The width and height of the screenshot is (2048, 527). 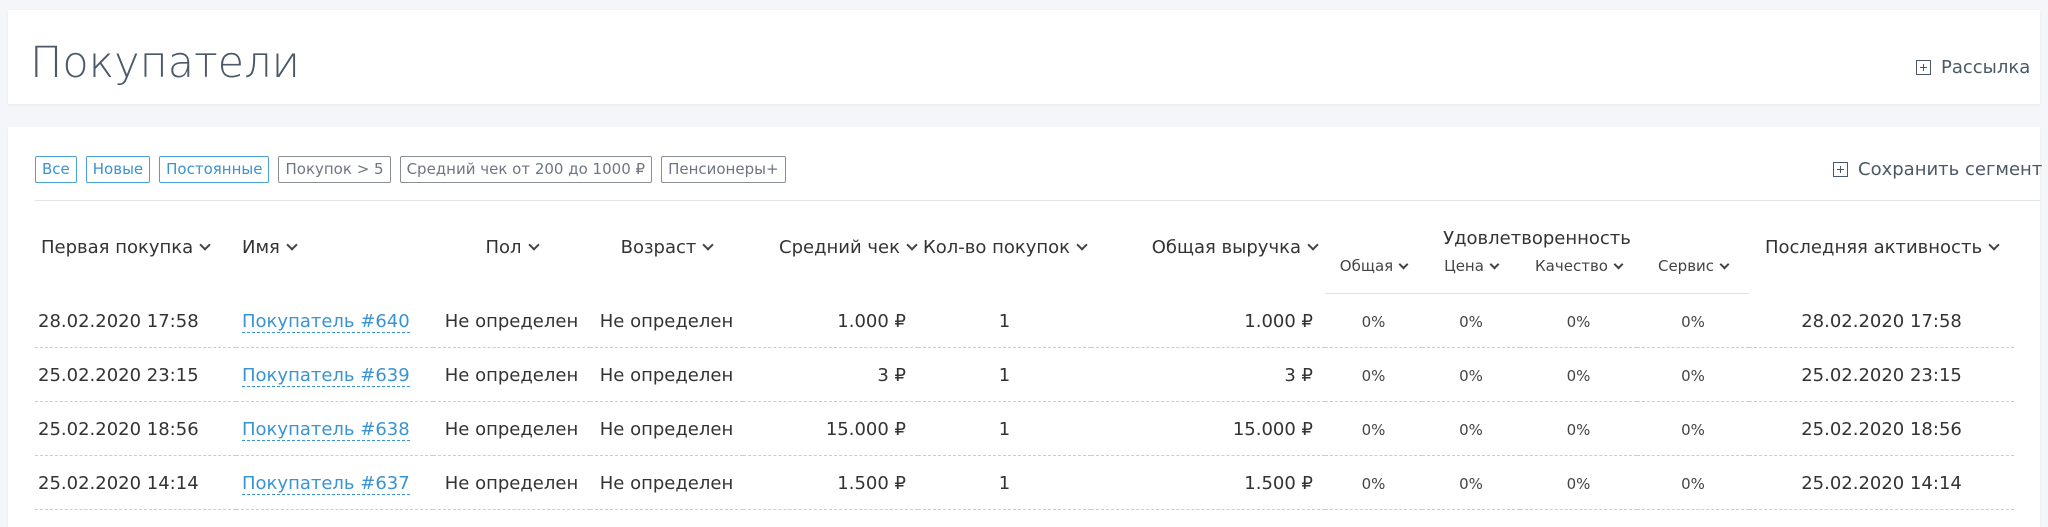 I want to click on cell-avg-check: 1.500 ₽, so click(x=830, y=482).